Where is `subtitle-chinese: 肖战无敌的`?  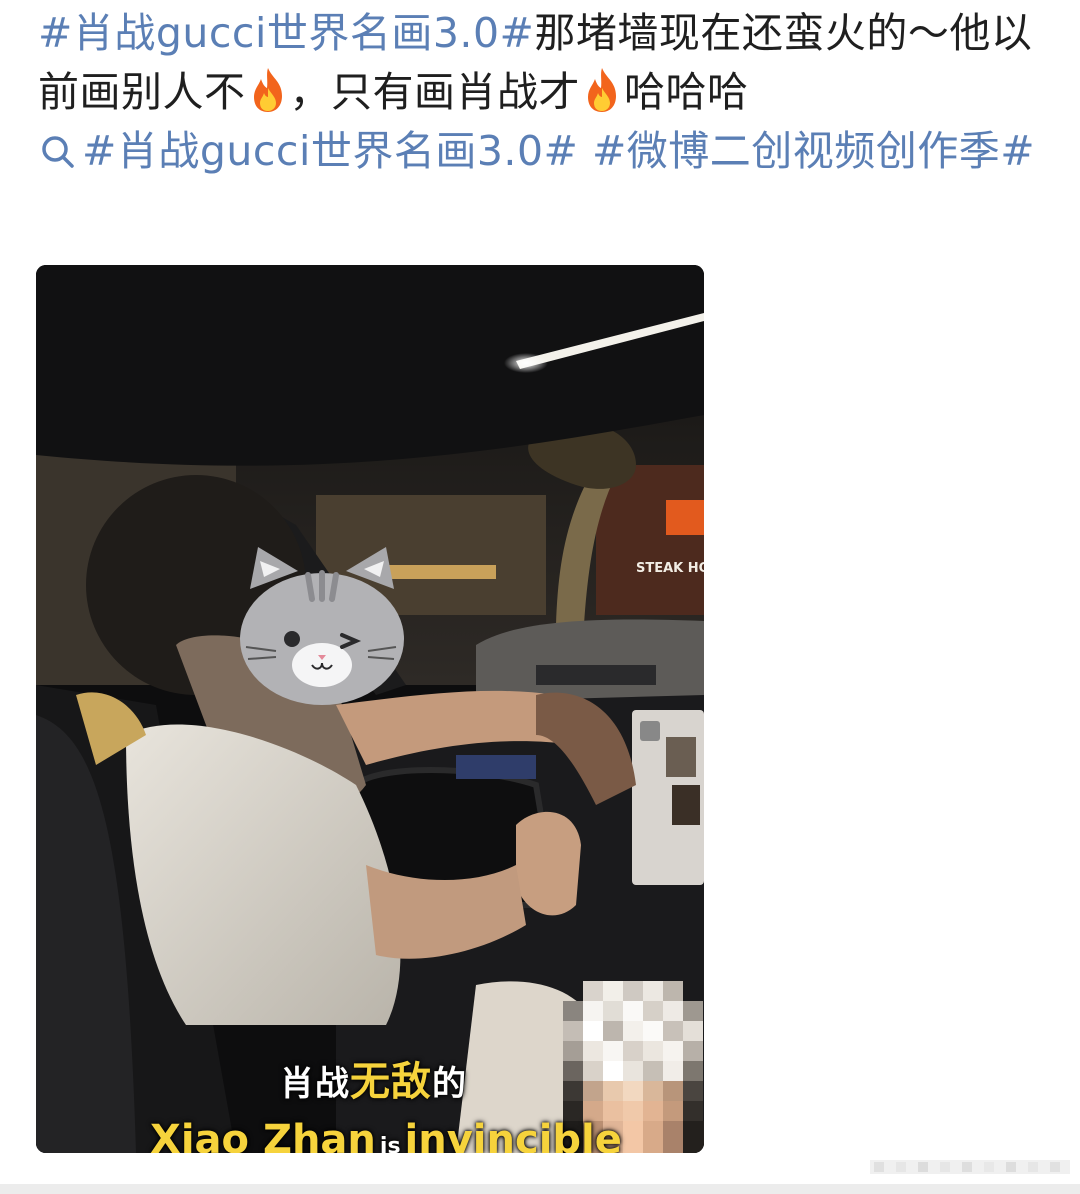 subtitle-chinese: 肖战无敌的 is located at coordinates (373, 1078).